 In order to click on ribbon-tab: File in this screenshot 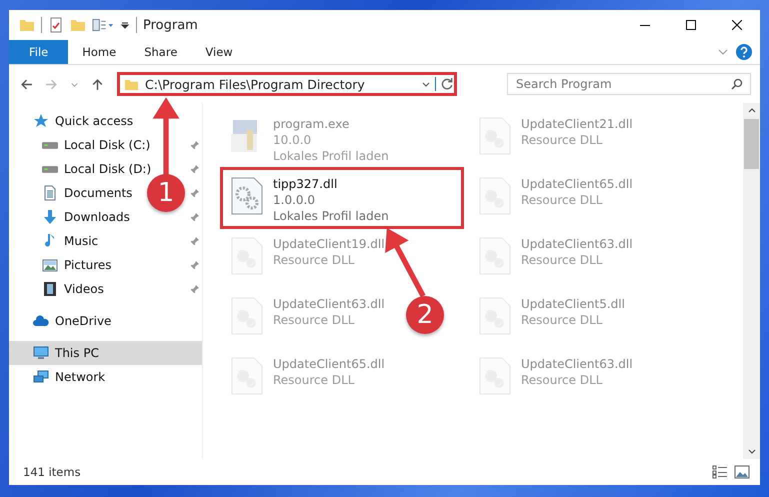, I will do `click(38, 52)`.